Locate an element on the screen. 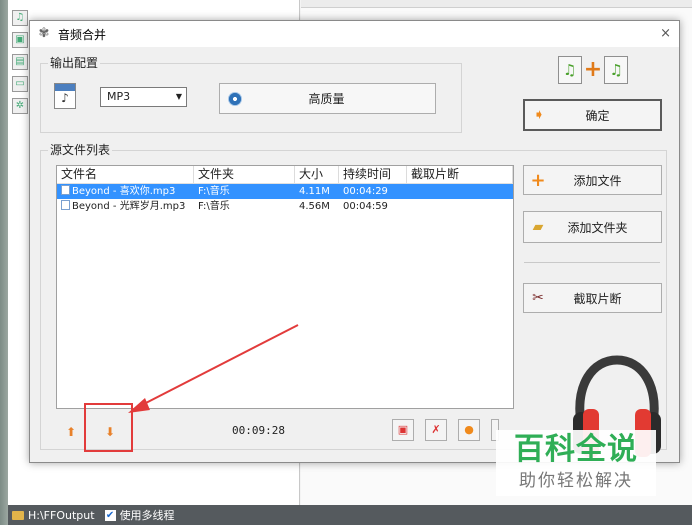 Image resolution: width=692 pixels, height=525 pixels. table-row: Beyond - 喜欢你.mp3 F:\音乐 4.11M 00:04:29 is located at coordinates (285, 191).